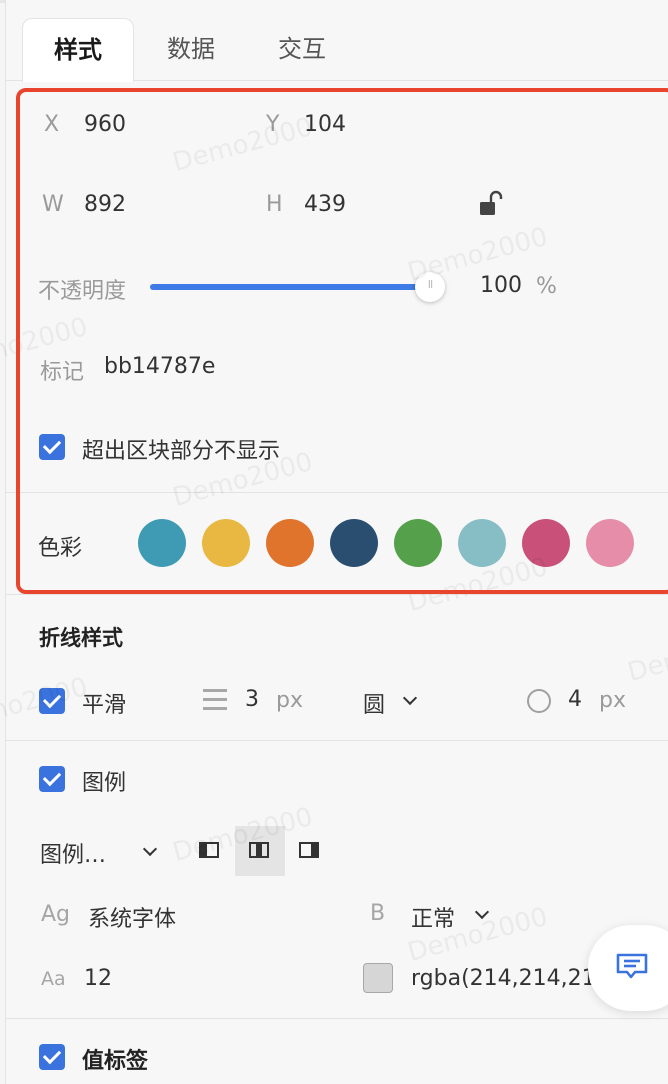 This screenshot has height=1084, width=668. Describe the element at coordinates (433, 917) in the screenshot. I see `font-weight-select: 正常` at that location.